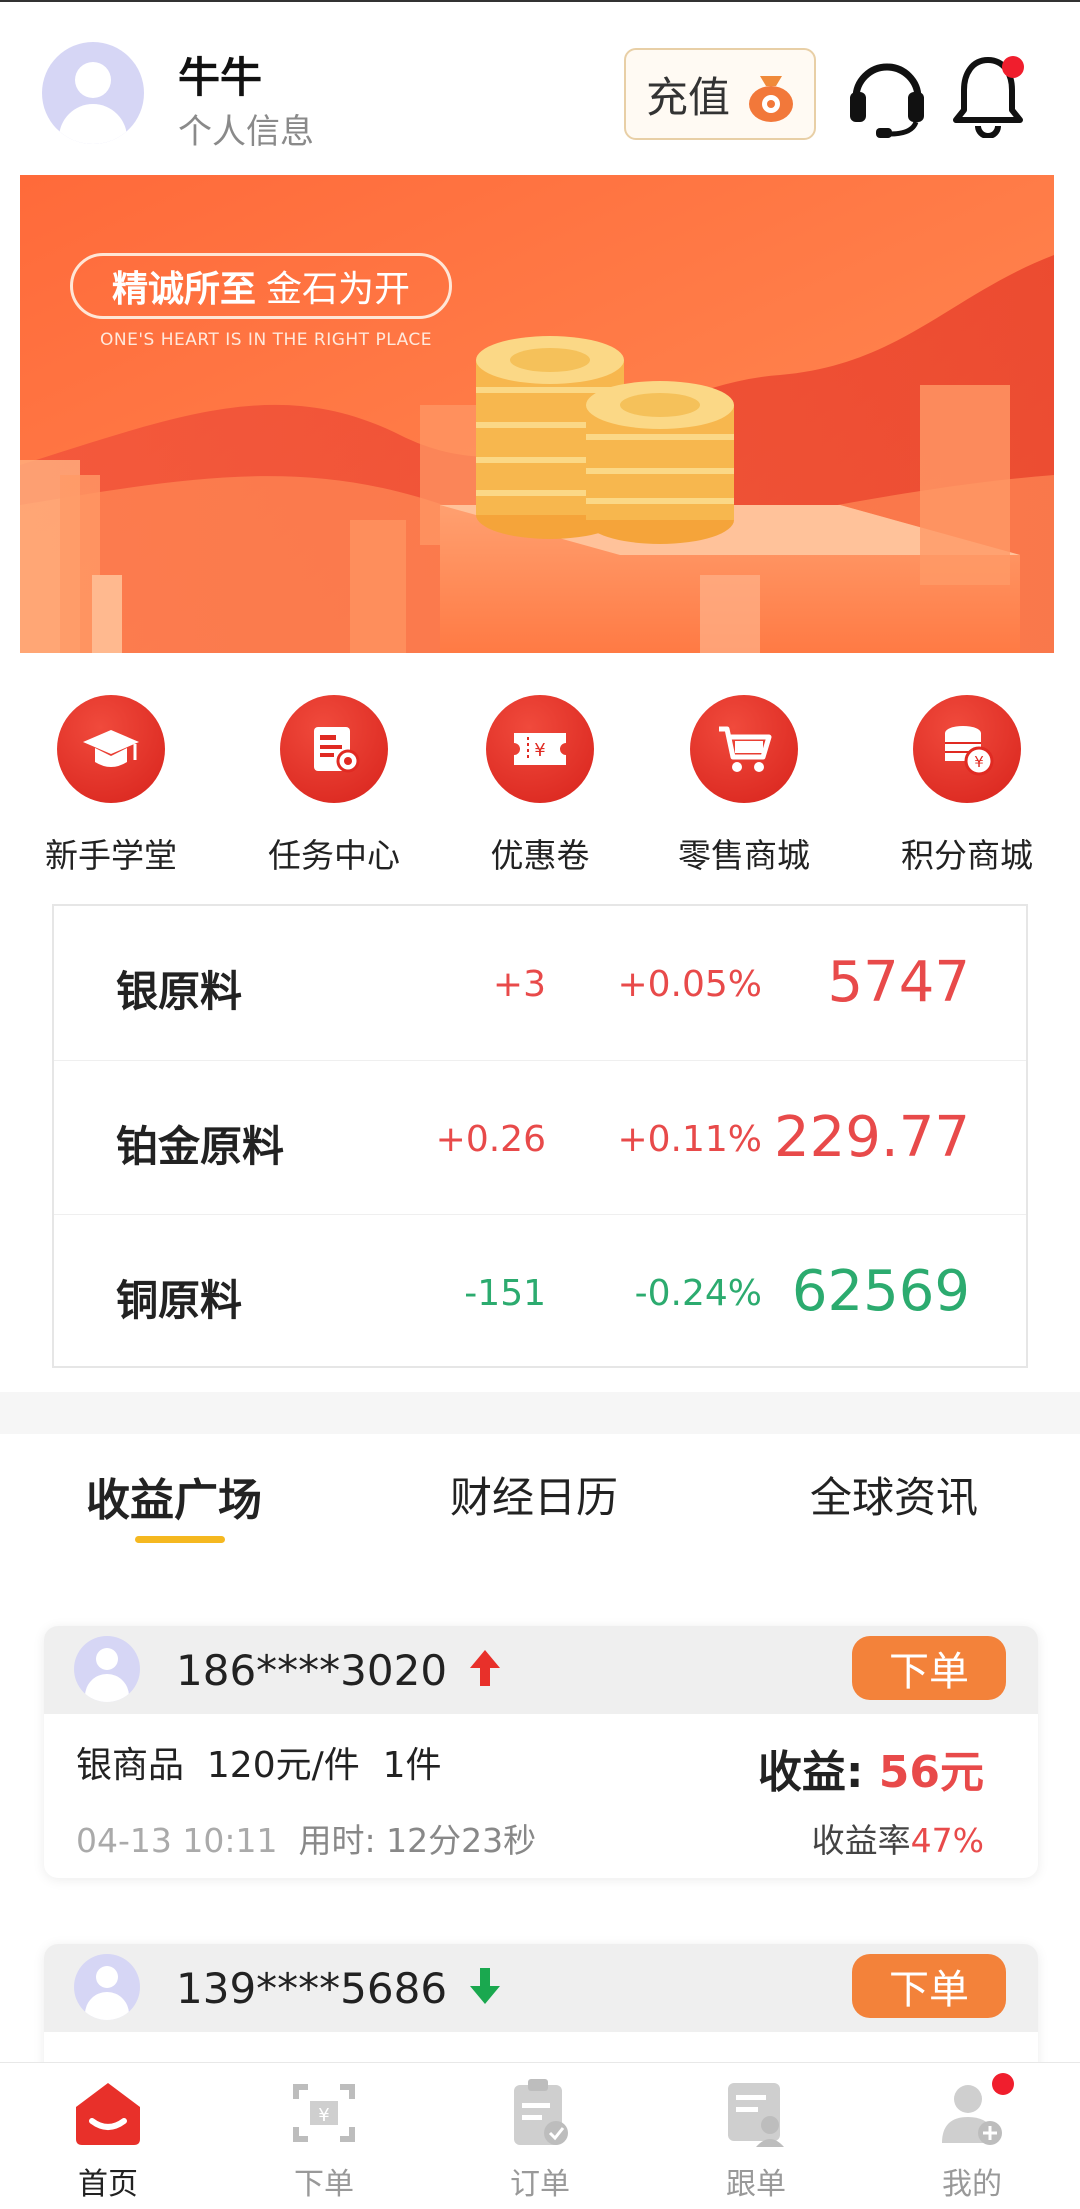  What do you see at coordinates (967, 786) in the screenshot?
I see `menu-item-points-mall: ¥ 积分商城` at bounding box center [967, 786].